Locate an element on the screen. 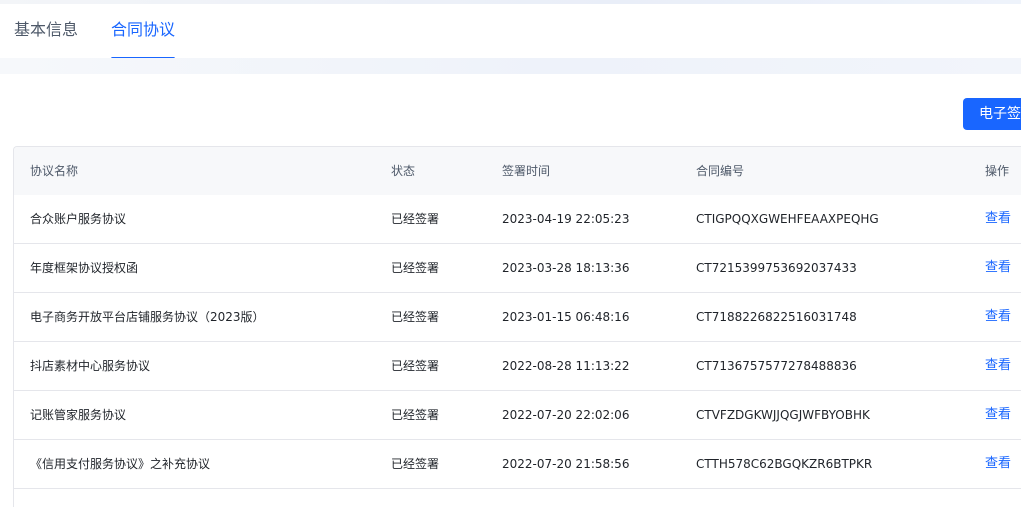 The height and width of the screenshot is (507, 1021). cell-contract-id: CTTH578C62BGQKZR6BTPKR is located at coordinates (784, 464).